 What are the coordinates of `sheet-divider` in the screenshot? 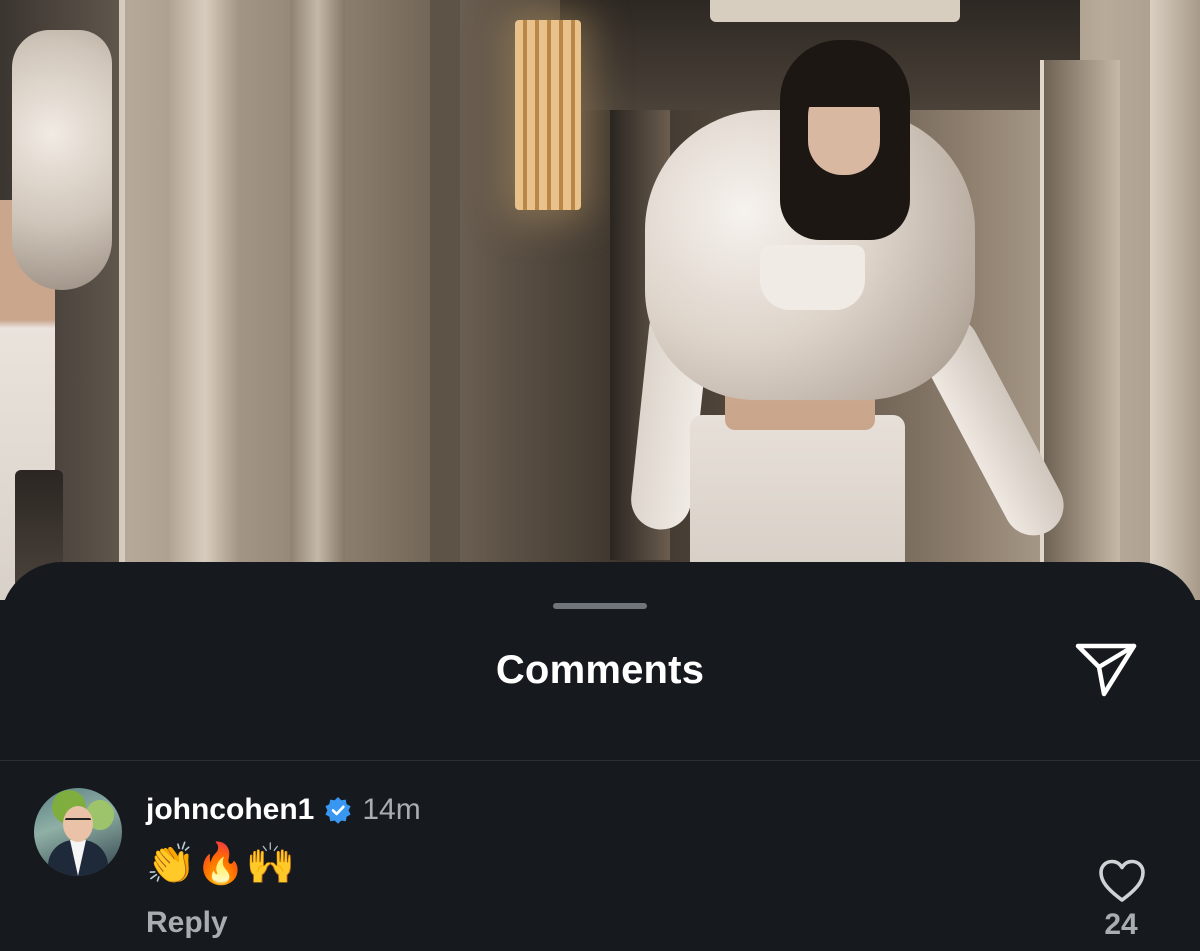 It's located at (600, 760).